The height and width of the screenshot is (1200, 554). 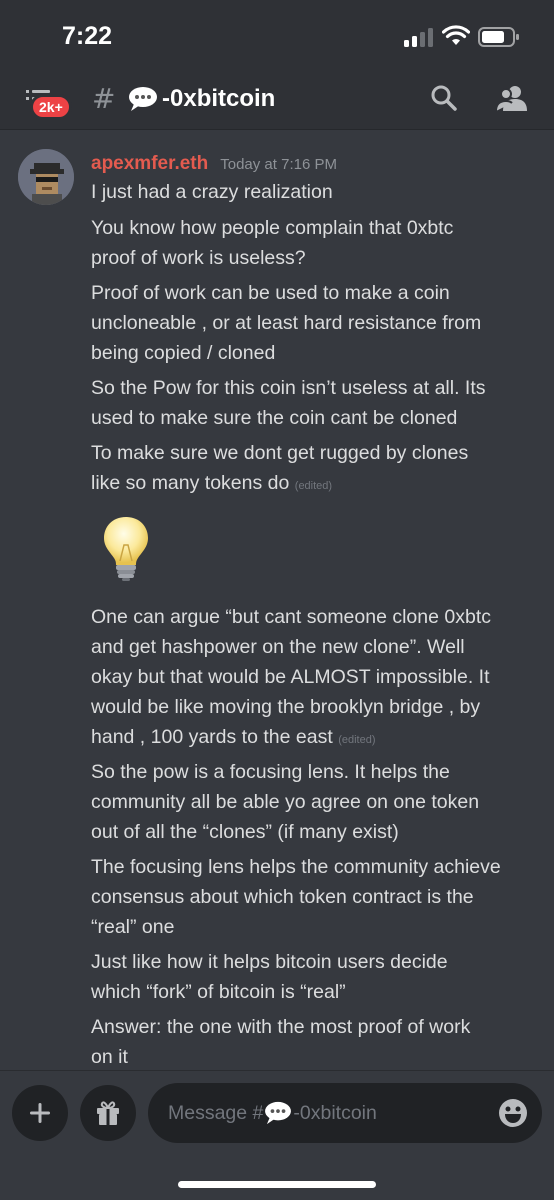 What do you see at coordinates (513, 1113) in the screenshot?
I see `emoji-icon` at bounding box center [513, 1113].